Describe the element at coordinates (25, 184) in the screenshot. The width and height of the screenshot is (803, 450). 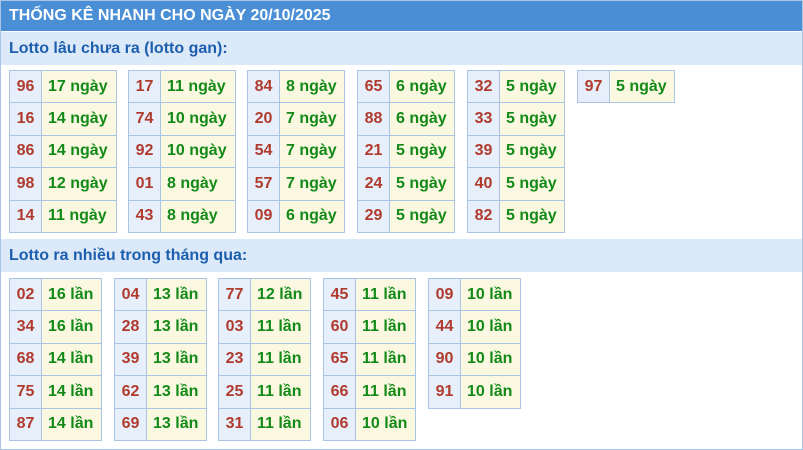
I see `lotto-number: 98` at that location.